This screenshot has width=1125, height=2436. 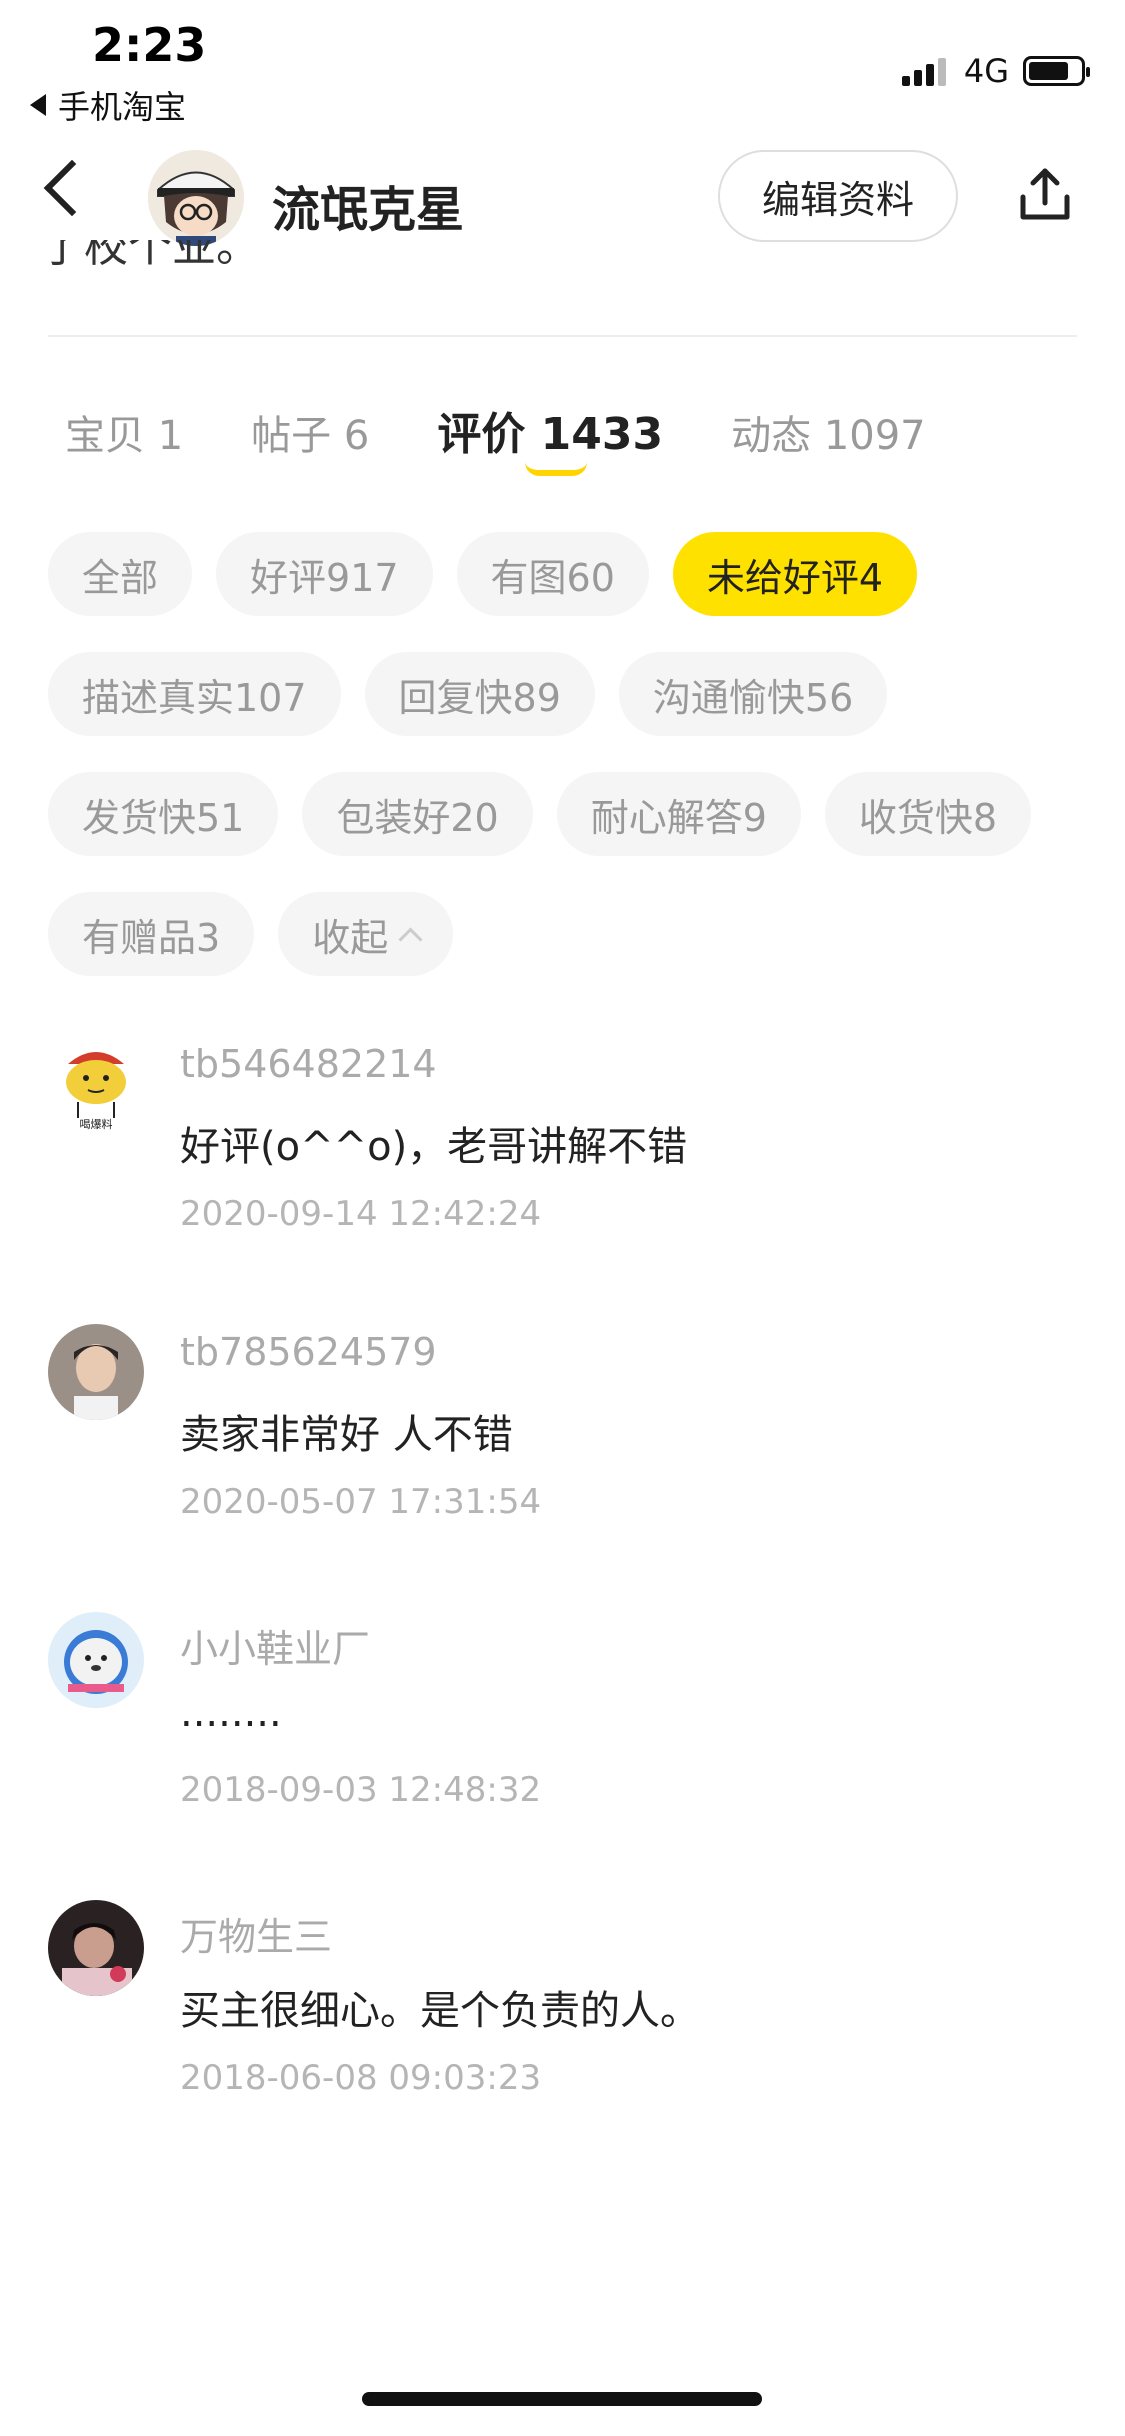 I want to click on edit-profile-button: 编辑资料, so click(x=838, y=196).